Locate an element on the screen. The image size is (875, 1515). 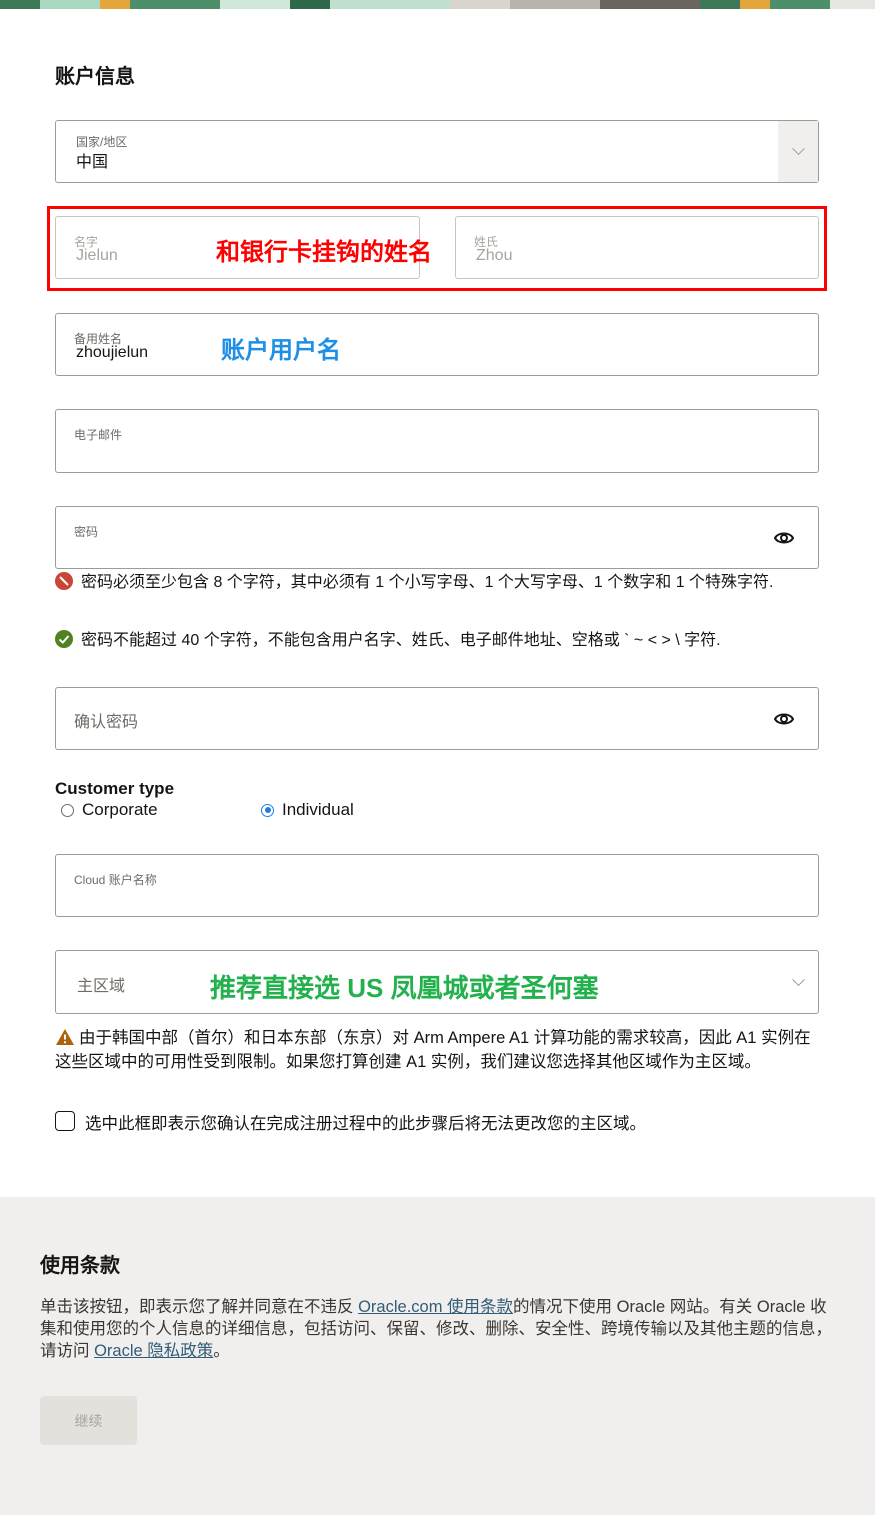
radio-corporate-label: Corporate is located at coordinates (120, 809).